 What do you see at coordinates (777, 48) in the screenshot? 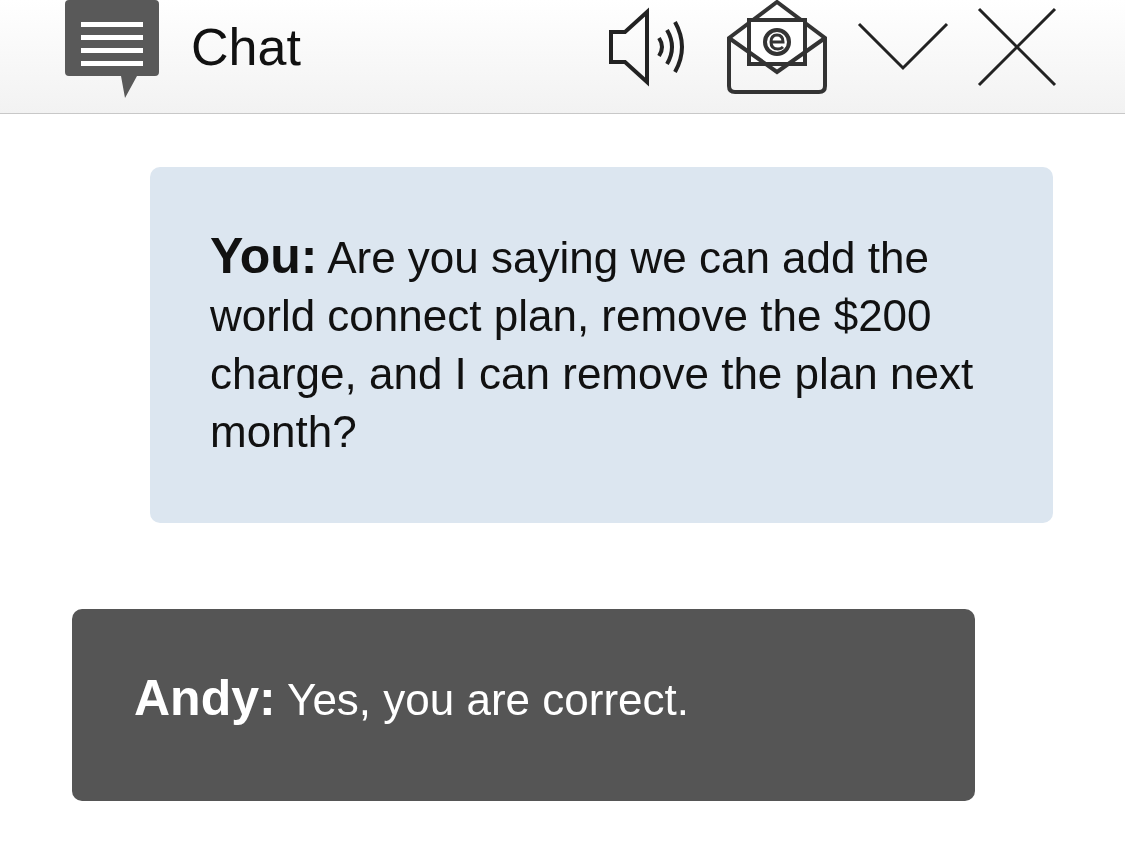
I see `email-icon` at bounding box center [777, 48].